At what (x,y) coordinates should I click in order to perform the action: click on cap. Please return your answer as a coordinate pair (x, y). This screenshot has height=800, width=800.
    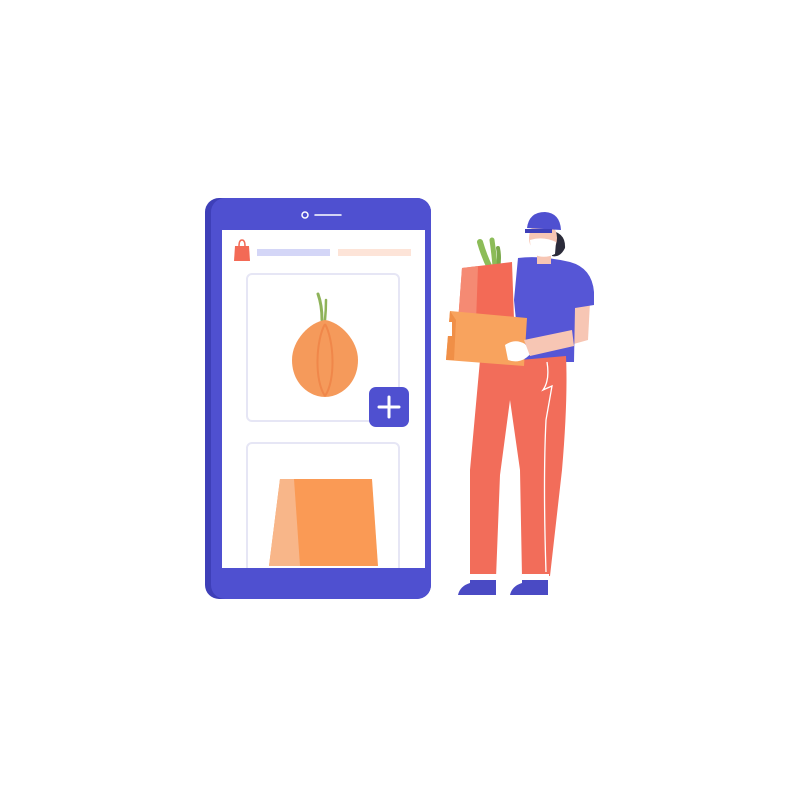
    Looking at the image, I should click on (544, 221).